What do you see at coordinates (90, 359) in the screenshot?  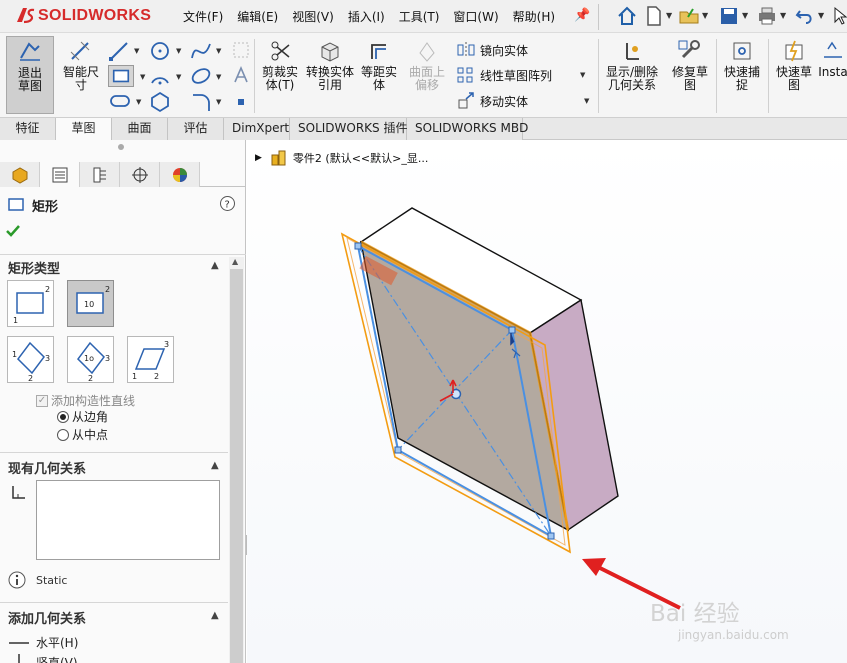 I see `three-point-center-rectangle-button: 1o 3 2` at bounding box center [90, 359].